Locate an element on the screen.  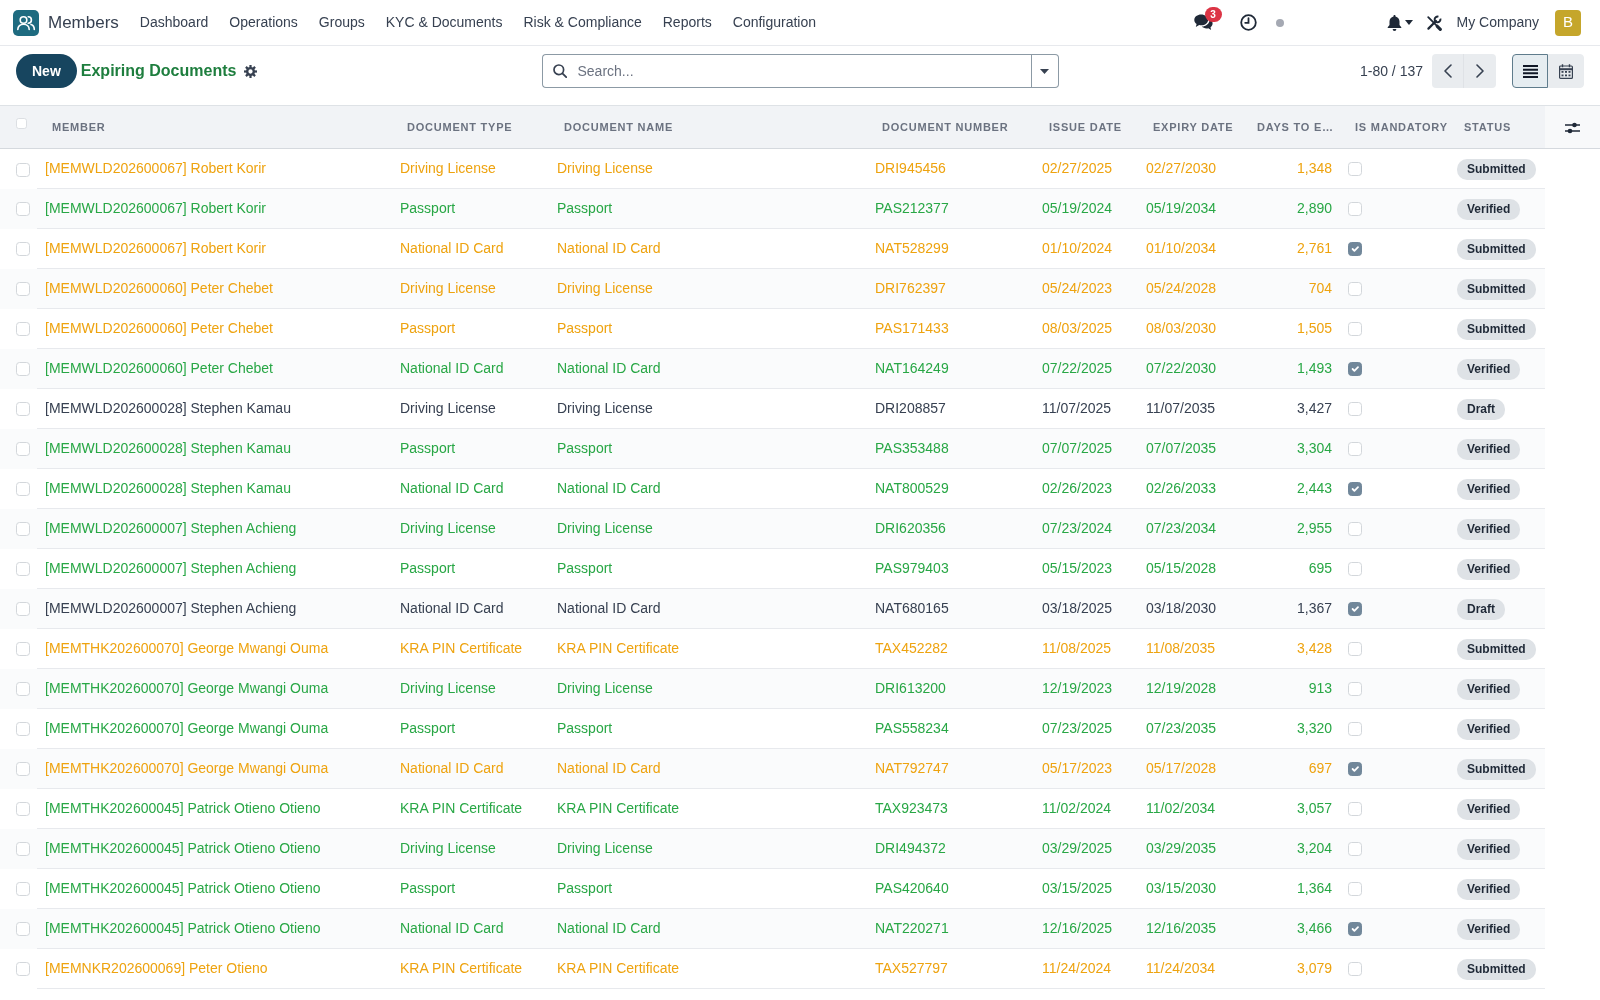
table-cell: 3,428 is located at coordinates (1291, 648).